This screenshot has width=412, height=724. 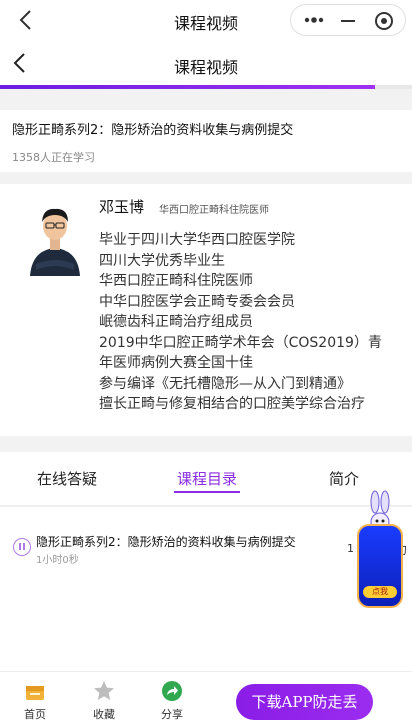 I want to click on nav-label: 收藏, so click(x=104, y=714).